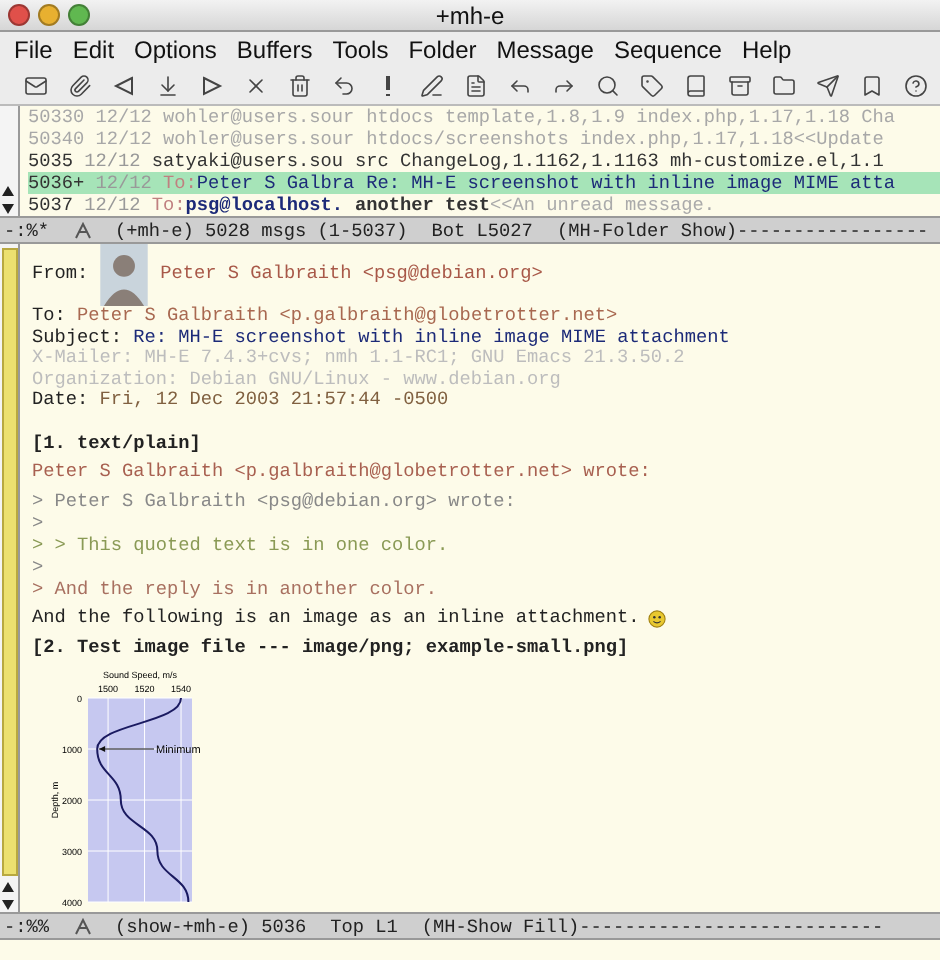 This screenshot has width=940, height=960. What do you see at coordinates (520, 86) in the screenshot?
I see `reply-icon` at bounding box center [520, 86].